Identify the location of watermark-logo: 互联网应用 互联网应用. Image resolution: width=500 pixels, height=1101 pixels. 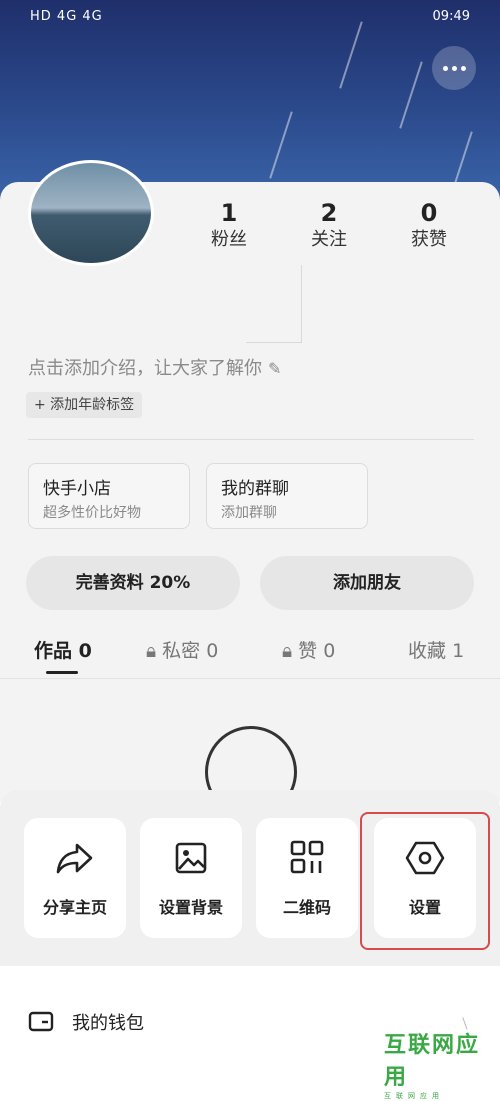
(436, 1063).